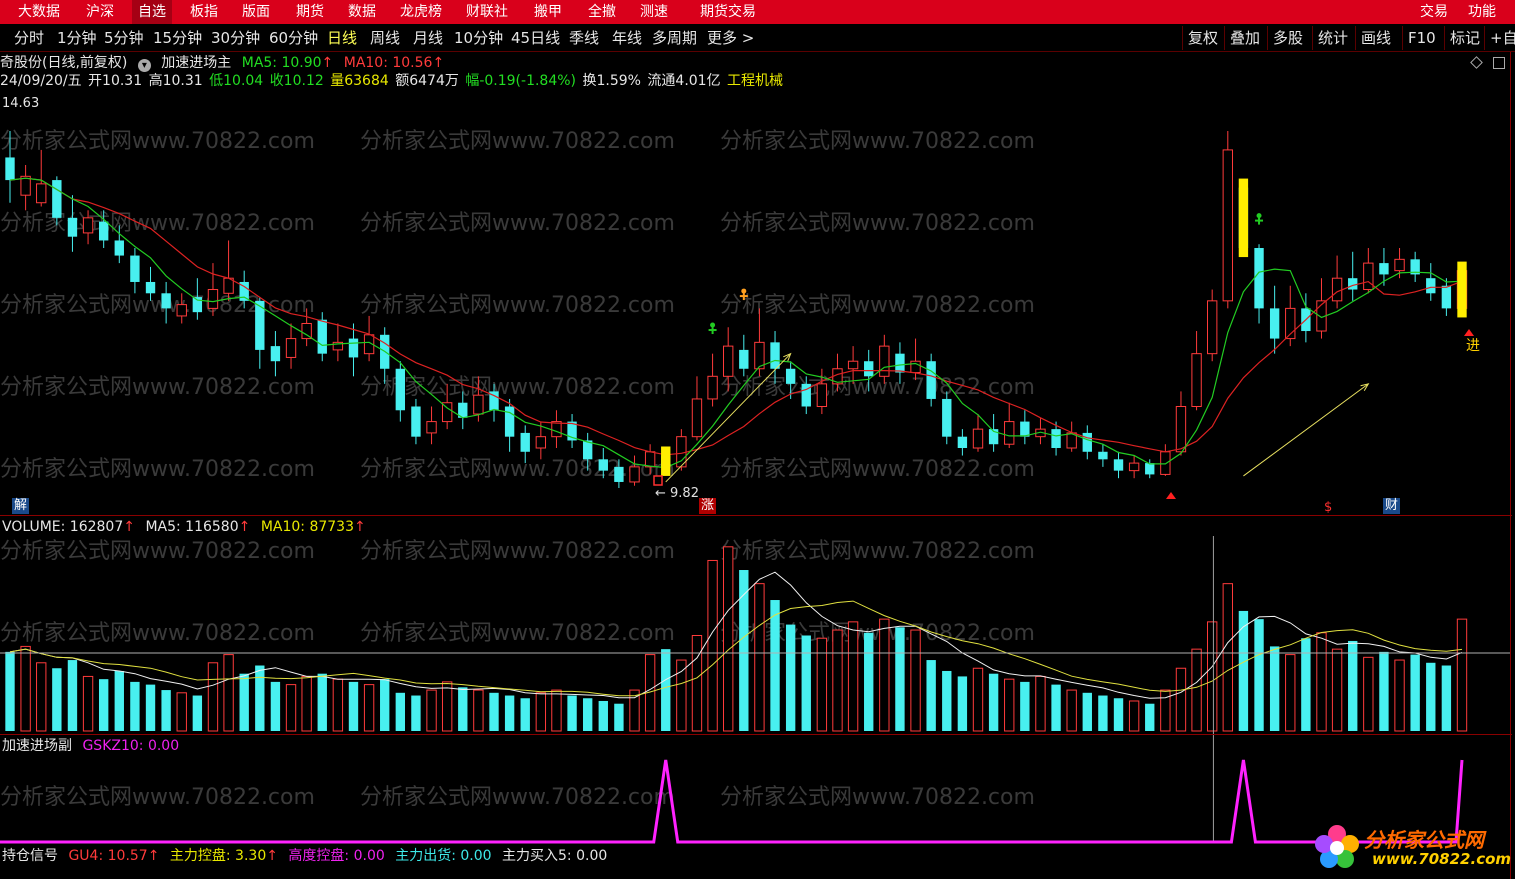  I want to click on buy-figure-icon-head, so click(1259, 216).